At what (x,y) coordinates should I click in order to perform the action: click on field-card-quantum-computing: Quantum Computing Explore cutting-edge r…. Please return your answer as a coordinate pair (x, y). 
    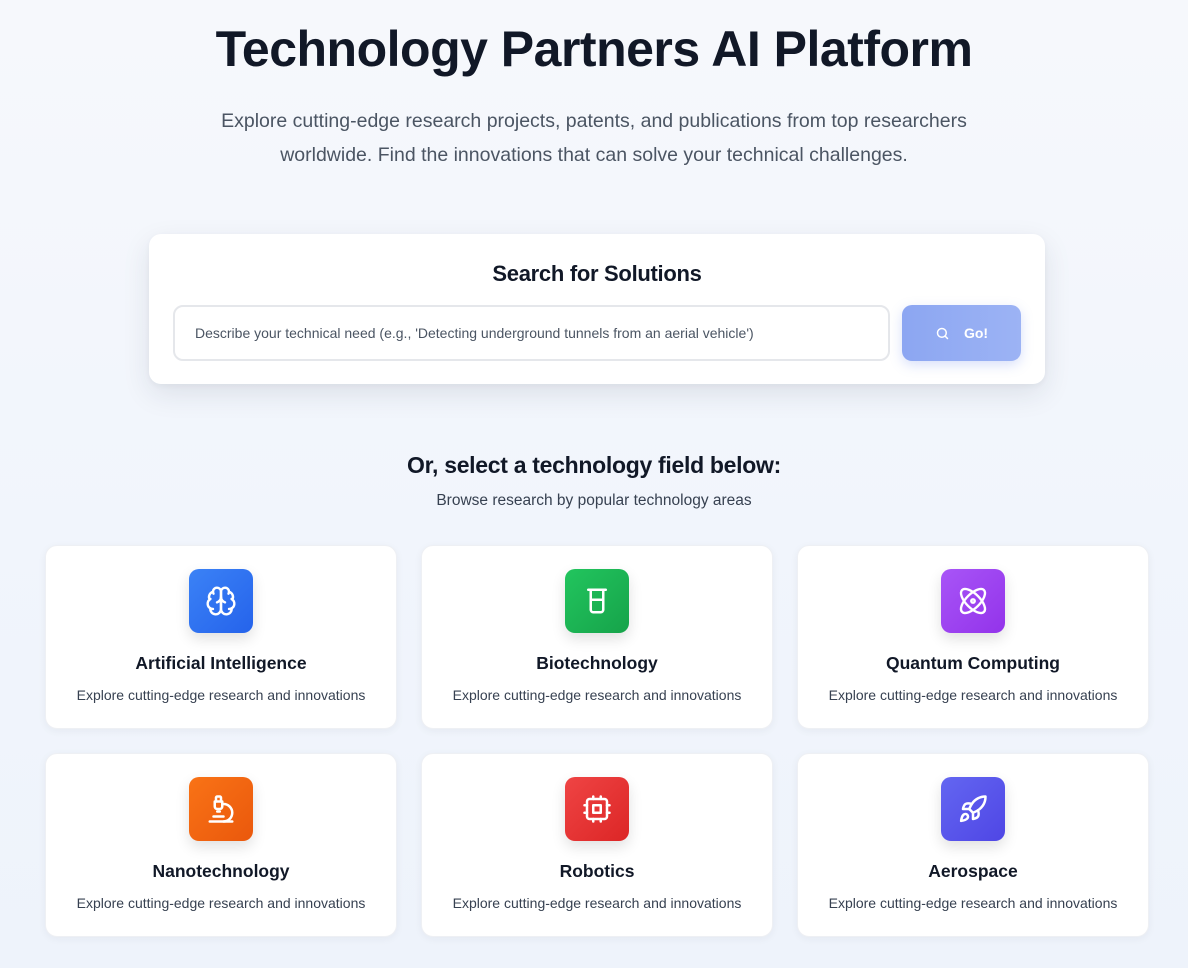
    Looking at the image, I should click on (973, 637).